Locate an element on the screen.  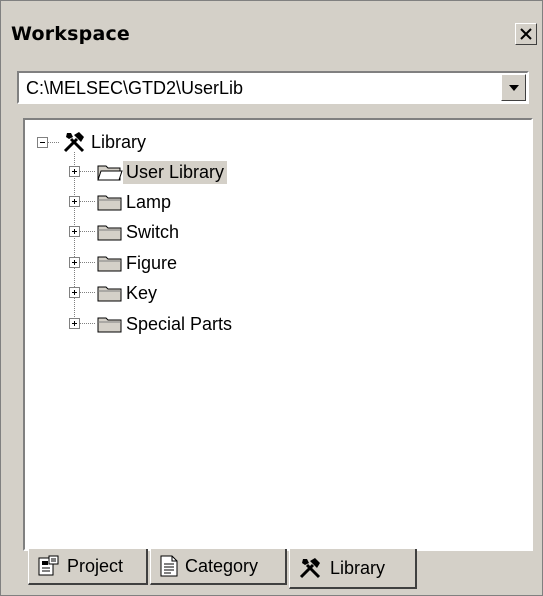
tree-root-label: Library is located at coordinates (119, 141).